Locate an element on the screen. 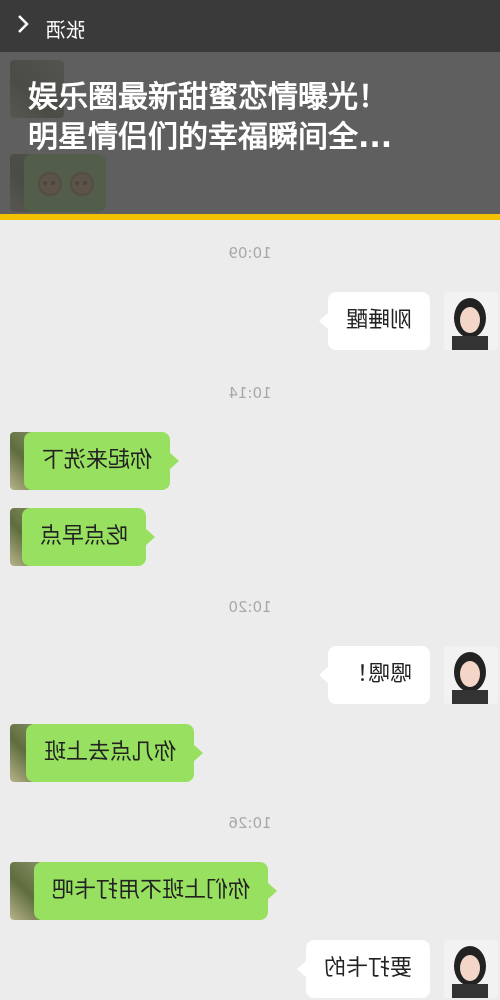 This screenshot has width=500, height=1000. message-bubble: 你几点去上班 is located at coordinates (109, 753).